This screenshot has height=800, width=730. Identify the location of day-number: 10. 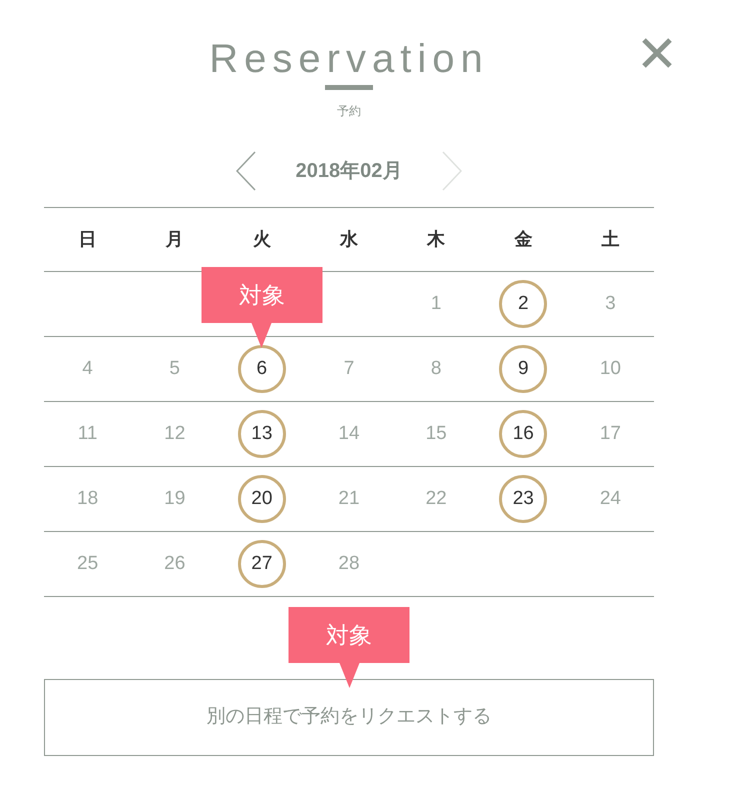
(610, 368).